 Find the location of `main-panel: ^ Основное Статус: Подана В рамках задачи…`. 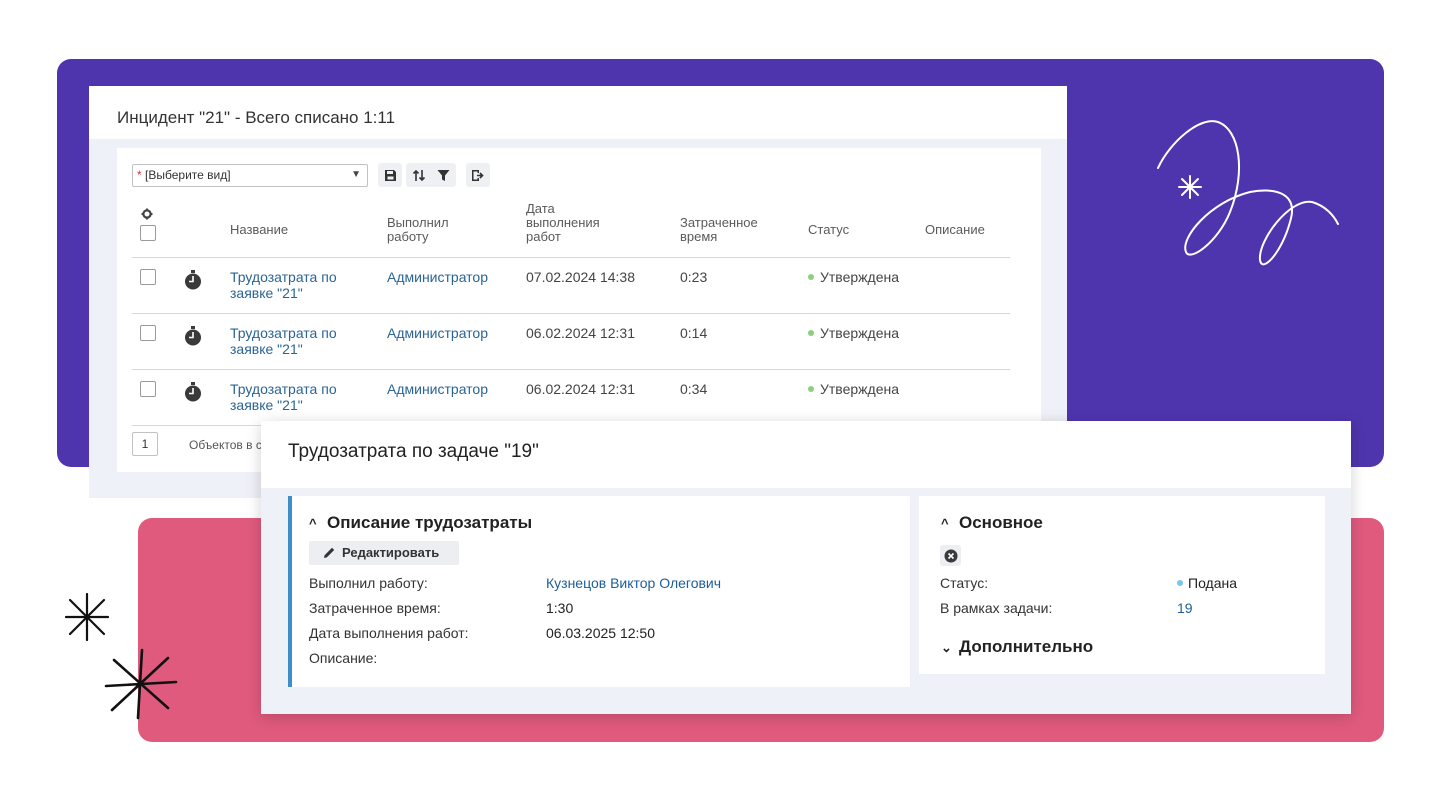

main-panel: ^ Основное Статус: Подана В рамках задачи… is located at coordinates (1122, 585).